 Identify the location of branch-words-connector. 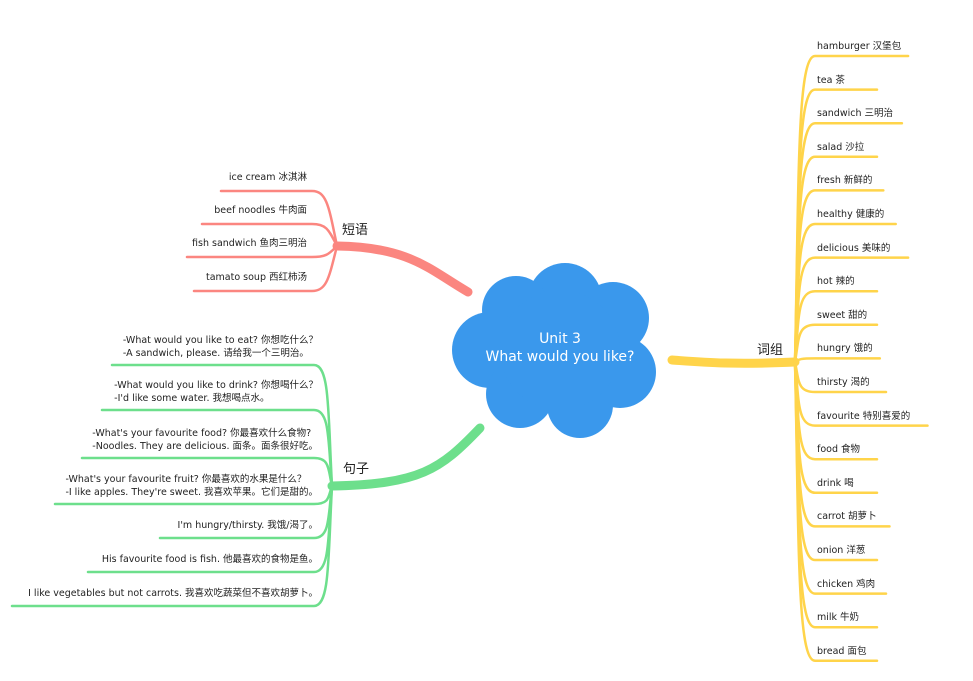
(733, 361).